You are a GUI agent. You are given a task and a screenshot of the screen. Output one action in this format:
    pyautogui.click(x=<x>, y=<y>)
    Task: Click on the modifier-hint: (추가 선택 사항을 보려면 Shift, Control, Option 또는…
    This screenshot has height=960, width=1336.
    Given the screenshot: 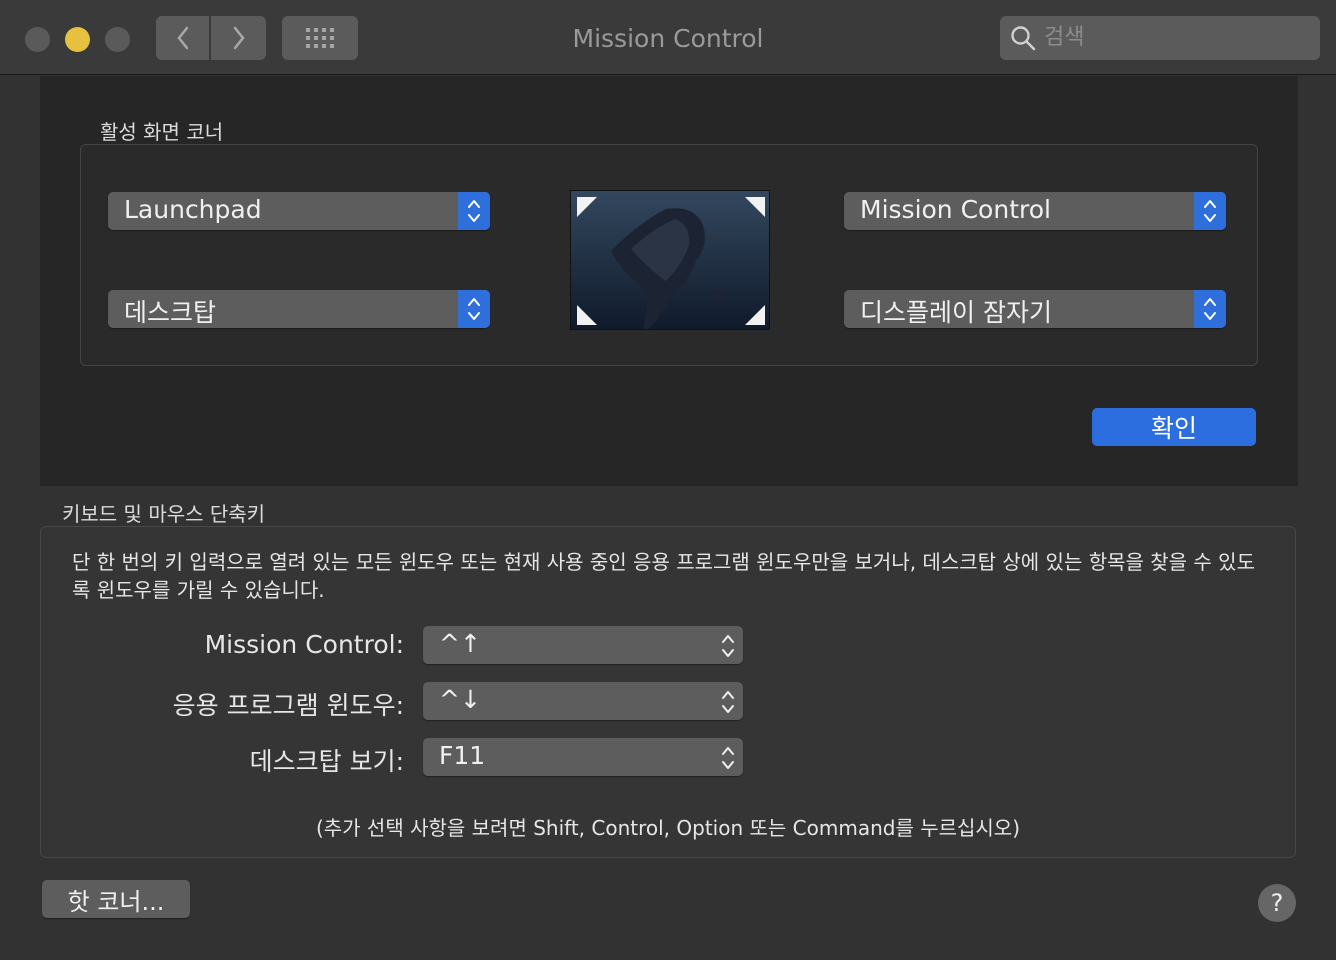 What is the action you would take?
    pyautogui.click(x=668, y=828)
    